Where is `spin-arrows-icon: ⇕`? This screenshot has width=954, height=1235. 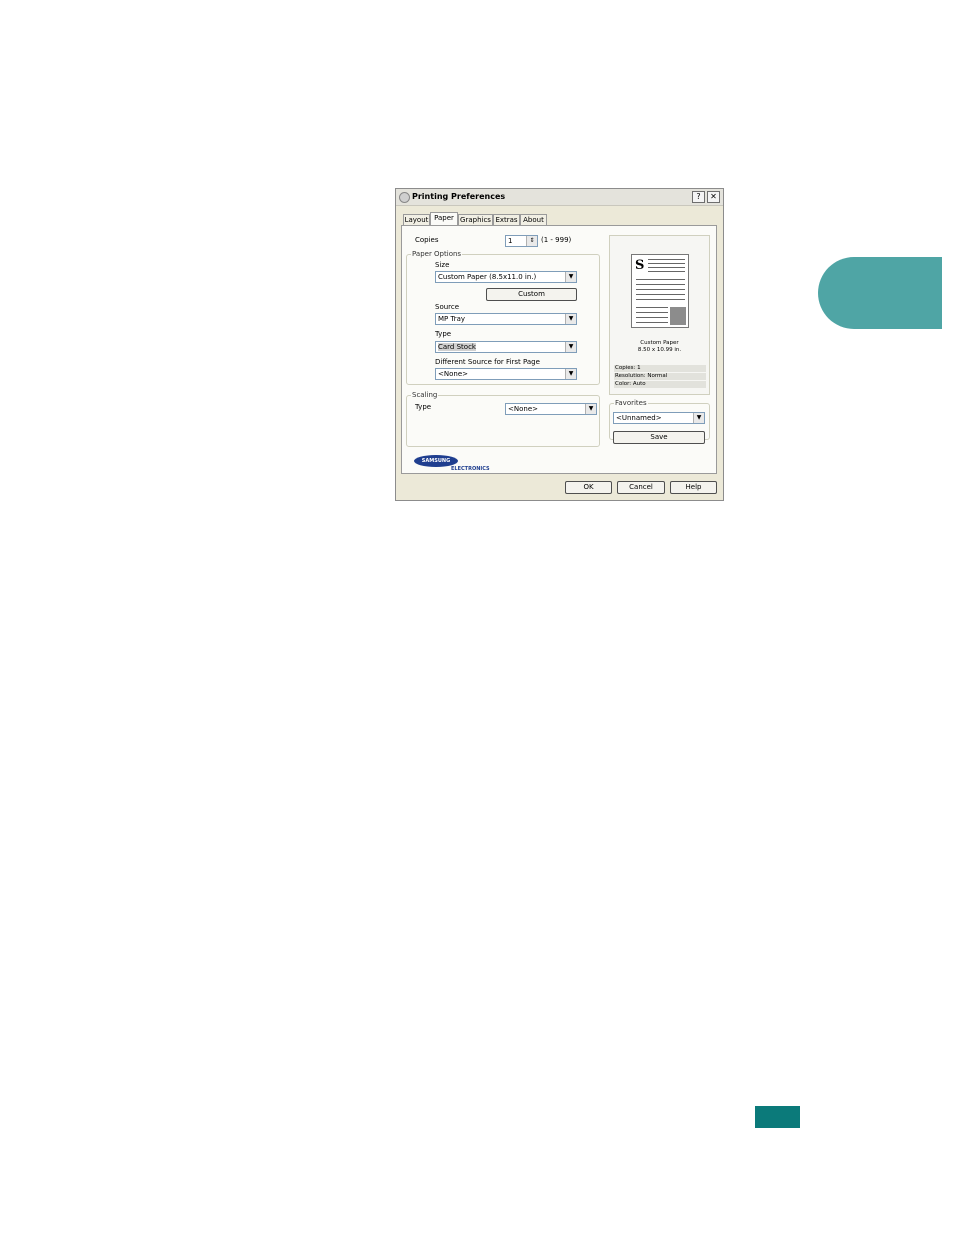 spin-arrows-icon: ⇕ is located at coordinates (531, 241).